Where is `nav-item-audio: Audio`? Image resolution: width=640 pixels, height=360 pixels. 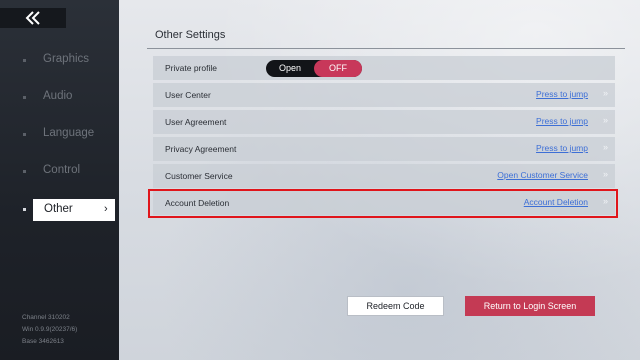
nav-item-audio: Audio is located at coordinates (59, 98).